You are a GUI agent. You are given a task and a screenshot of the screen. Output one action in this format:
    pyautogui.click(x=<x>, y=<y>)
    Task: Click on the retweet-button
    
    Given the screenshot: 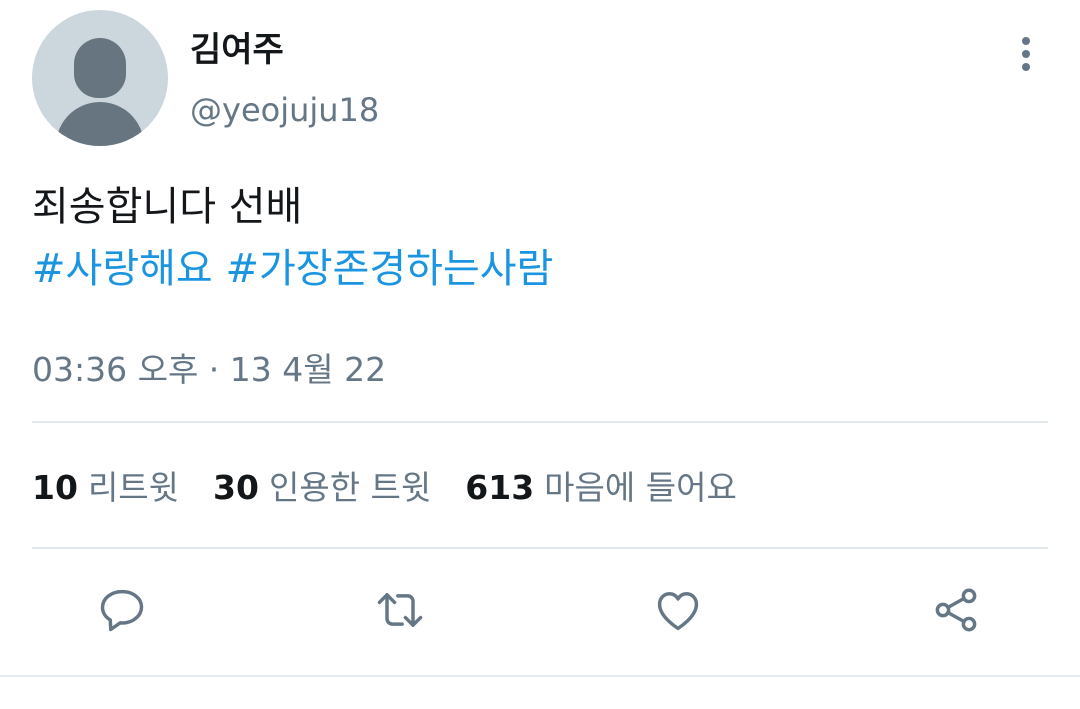 What is the action you would take?
    pyautogui.click(x=400, y=610)
    